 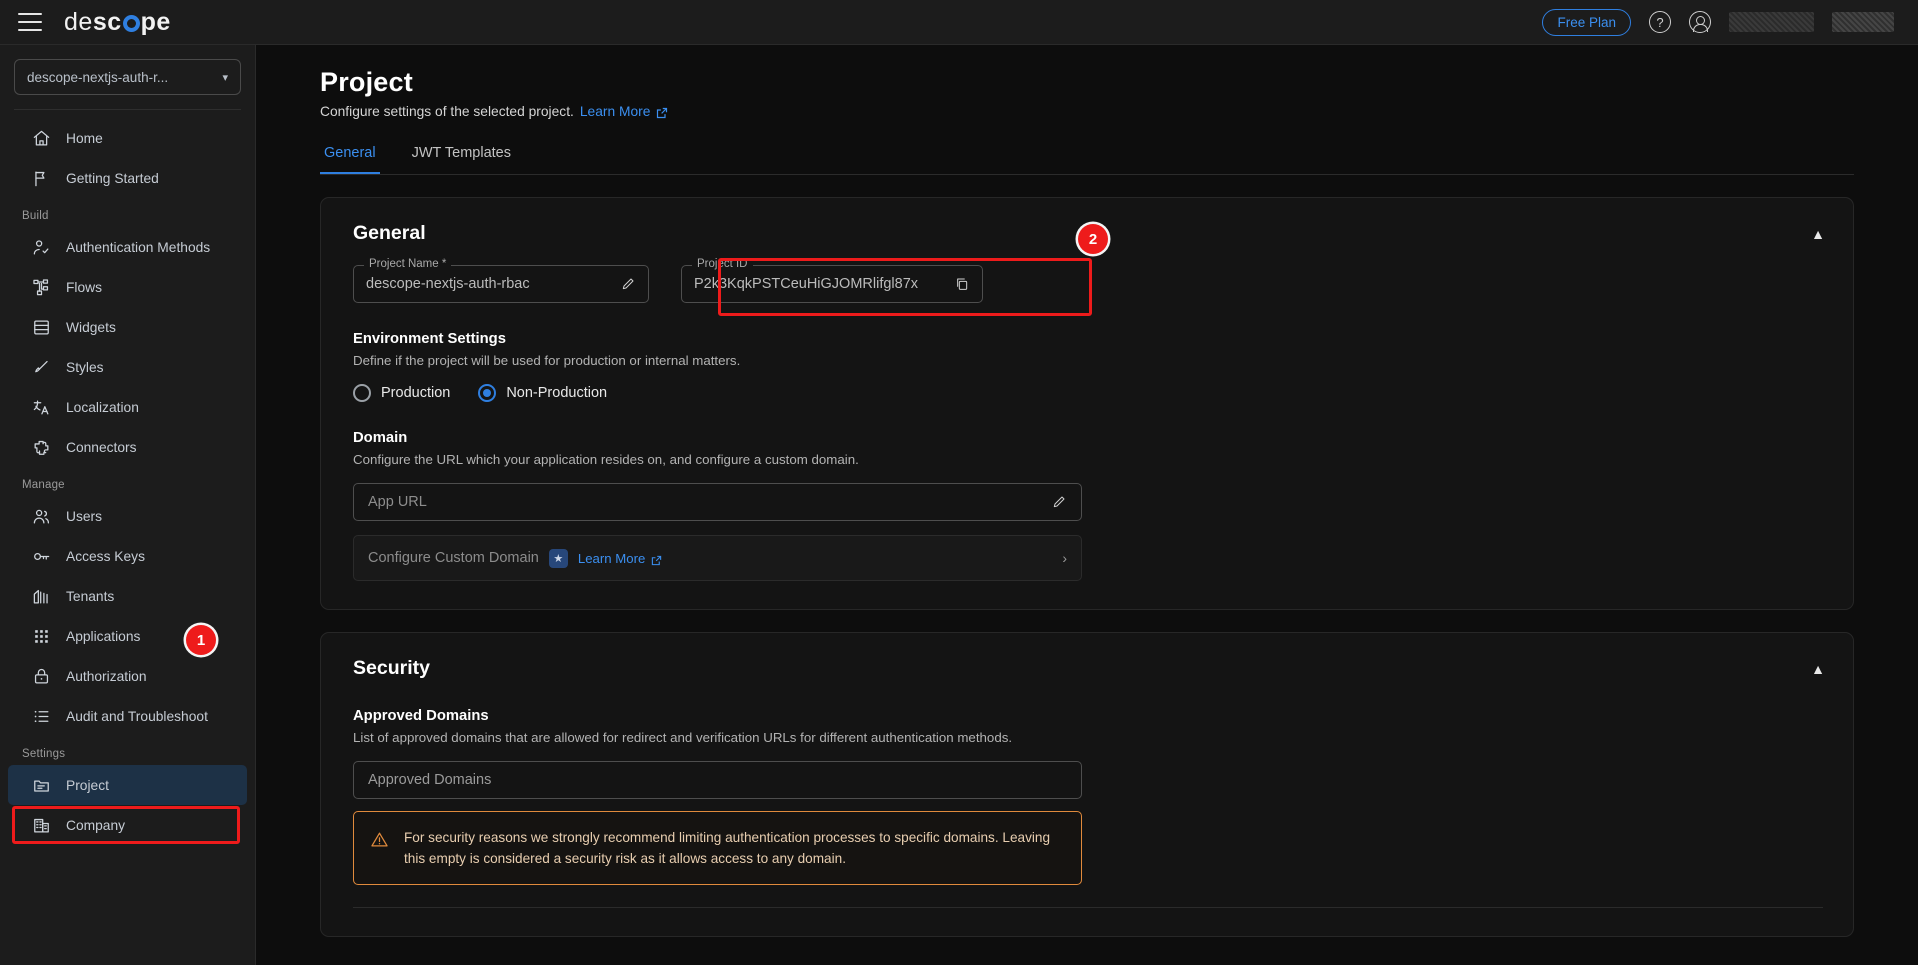 I want to click on logo-text-part1: de, so click(x=78, y=21).